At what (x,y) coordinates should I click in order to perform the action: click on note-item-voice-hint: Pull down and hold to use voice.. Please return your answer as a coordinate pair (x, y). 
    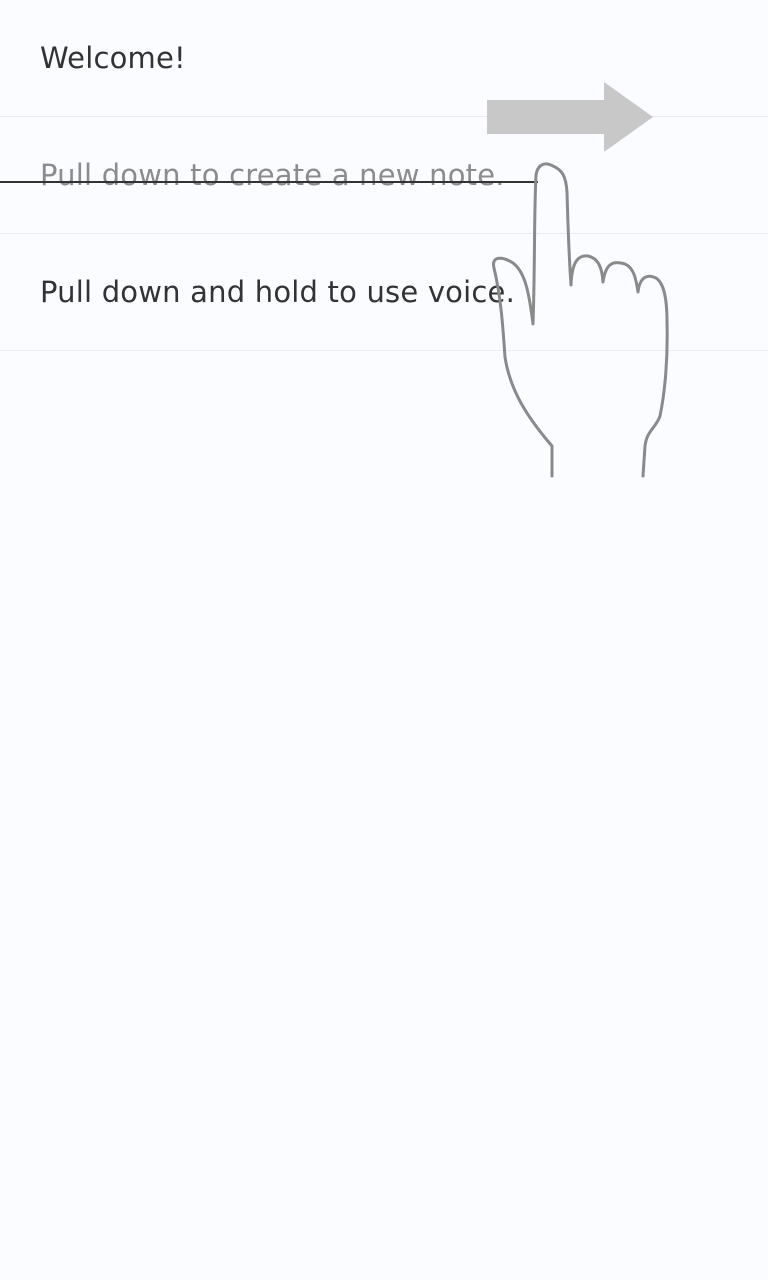
    Looking at the image, I should click on (384, 292).